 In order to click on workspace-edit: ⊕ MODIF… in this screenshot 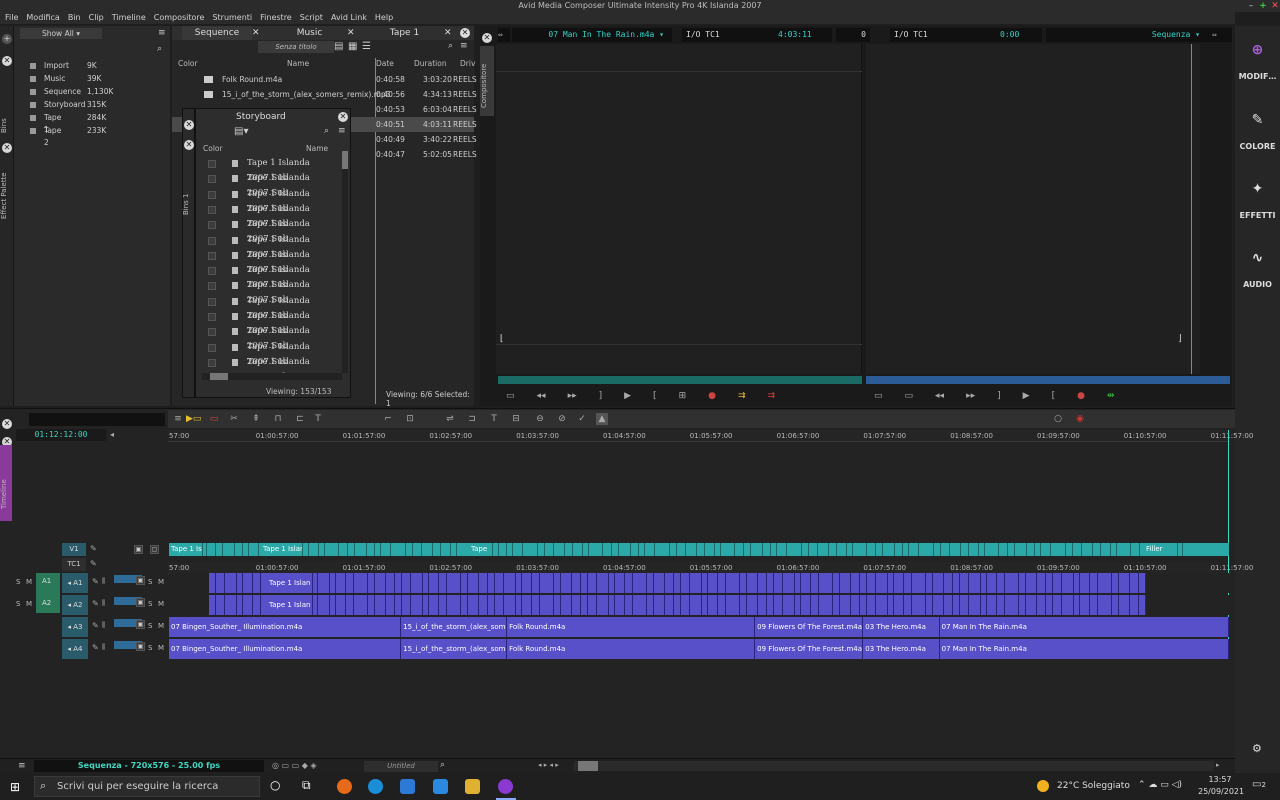, I will do `click(1257, 61)`.